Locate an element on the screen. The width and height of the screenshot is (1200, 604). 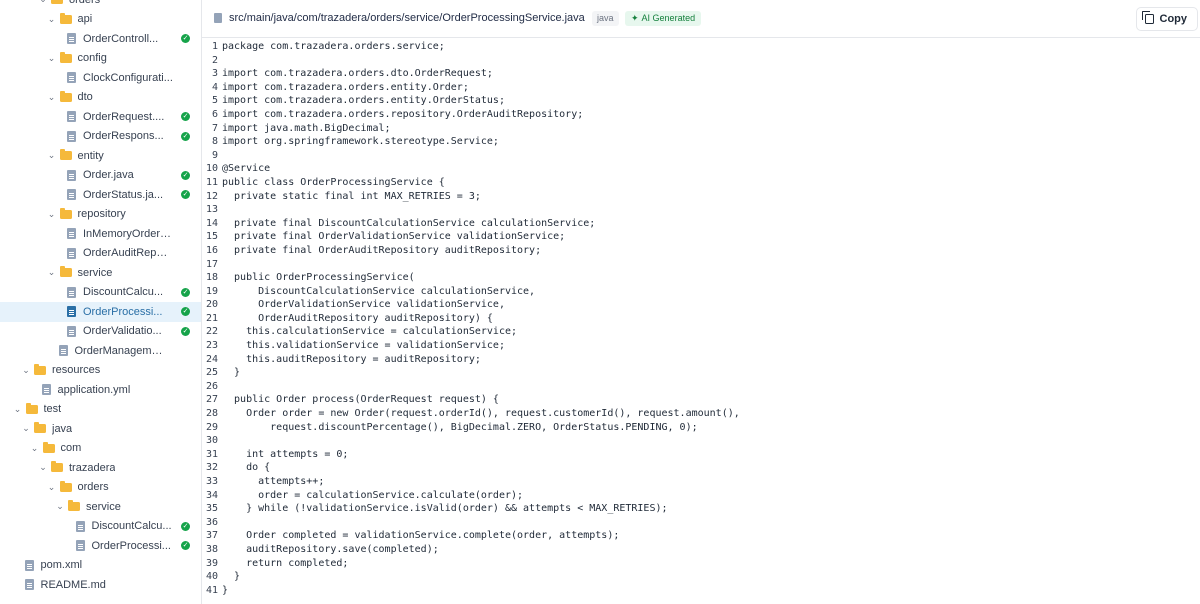
tree-folder: ⌄ resources is located at coordinates (100, 371).